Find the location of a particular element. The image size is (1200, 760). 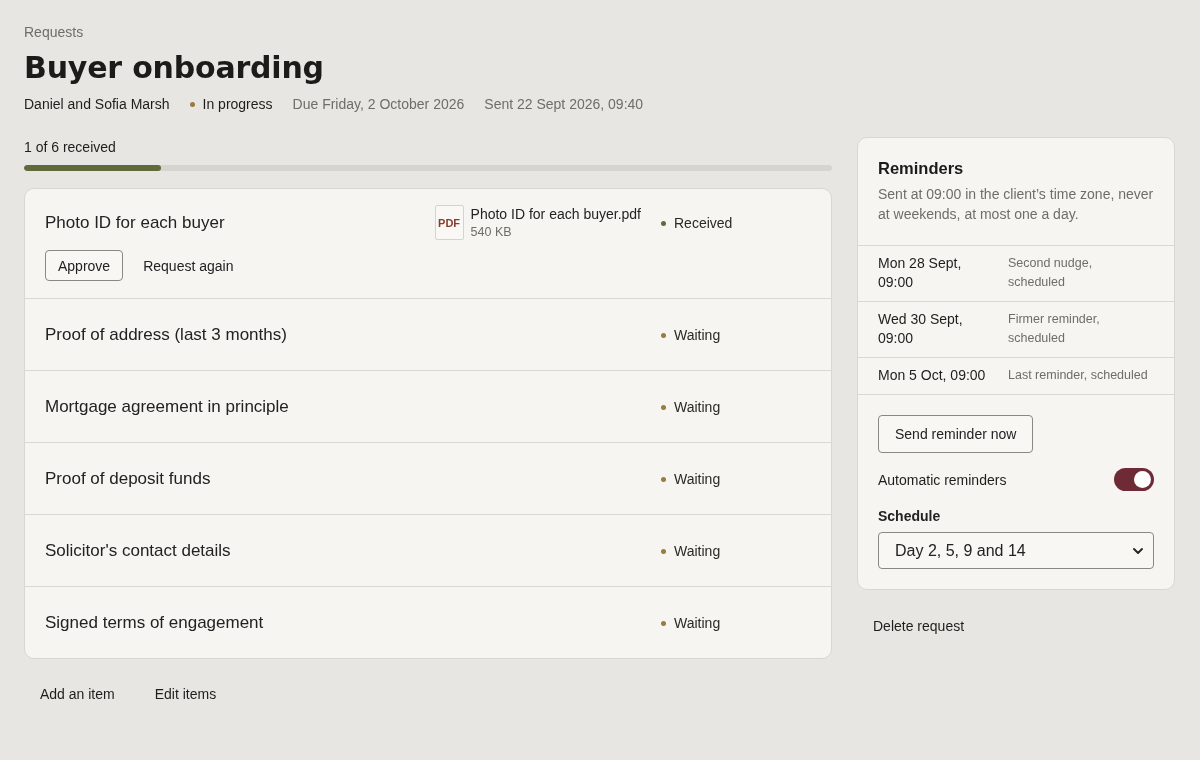

panel-title: Reminders is located at coordinates (921, 168).